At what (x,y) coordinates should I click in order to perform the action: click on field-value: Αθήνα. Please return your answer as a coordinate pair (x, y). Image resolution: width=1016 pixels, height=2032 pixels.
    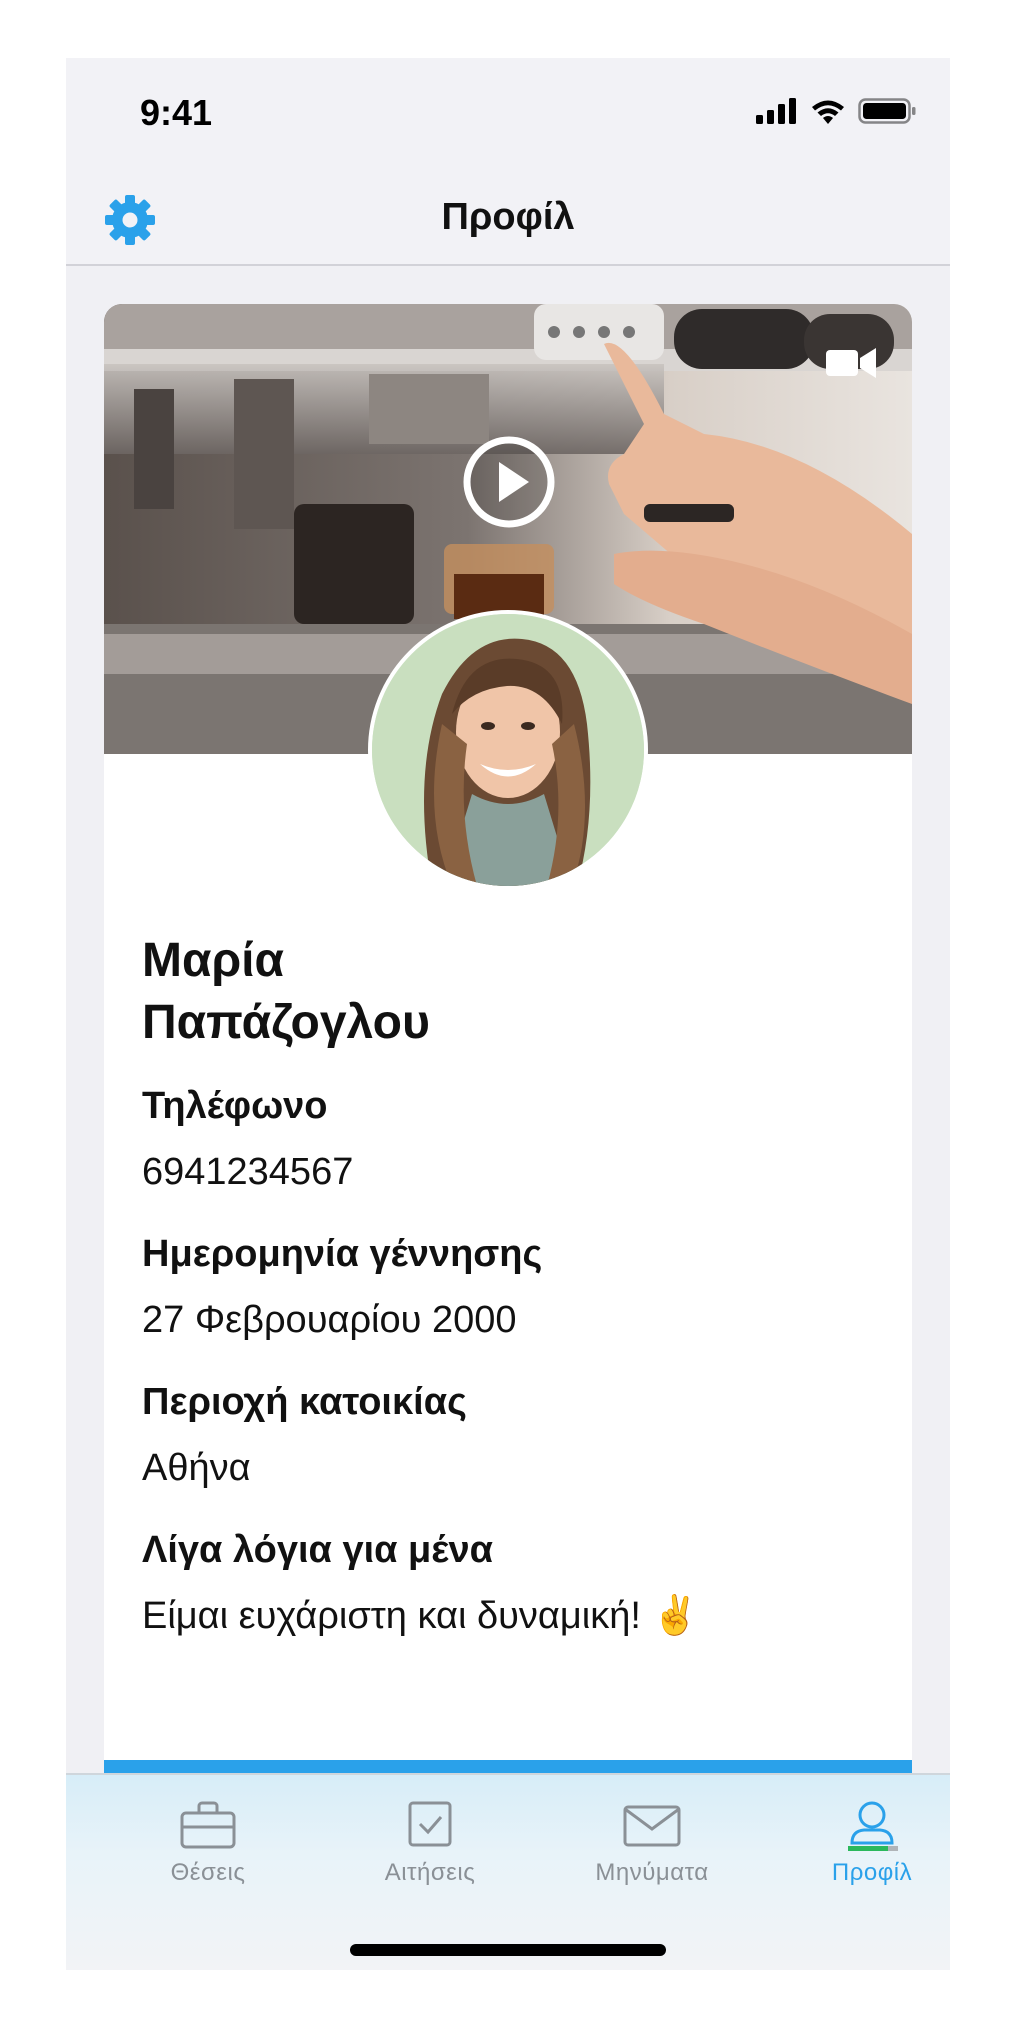
    Looking at the image, I should click on (196, 1468).